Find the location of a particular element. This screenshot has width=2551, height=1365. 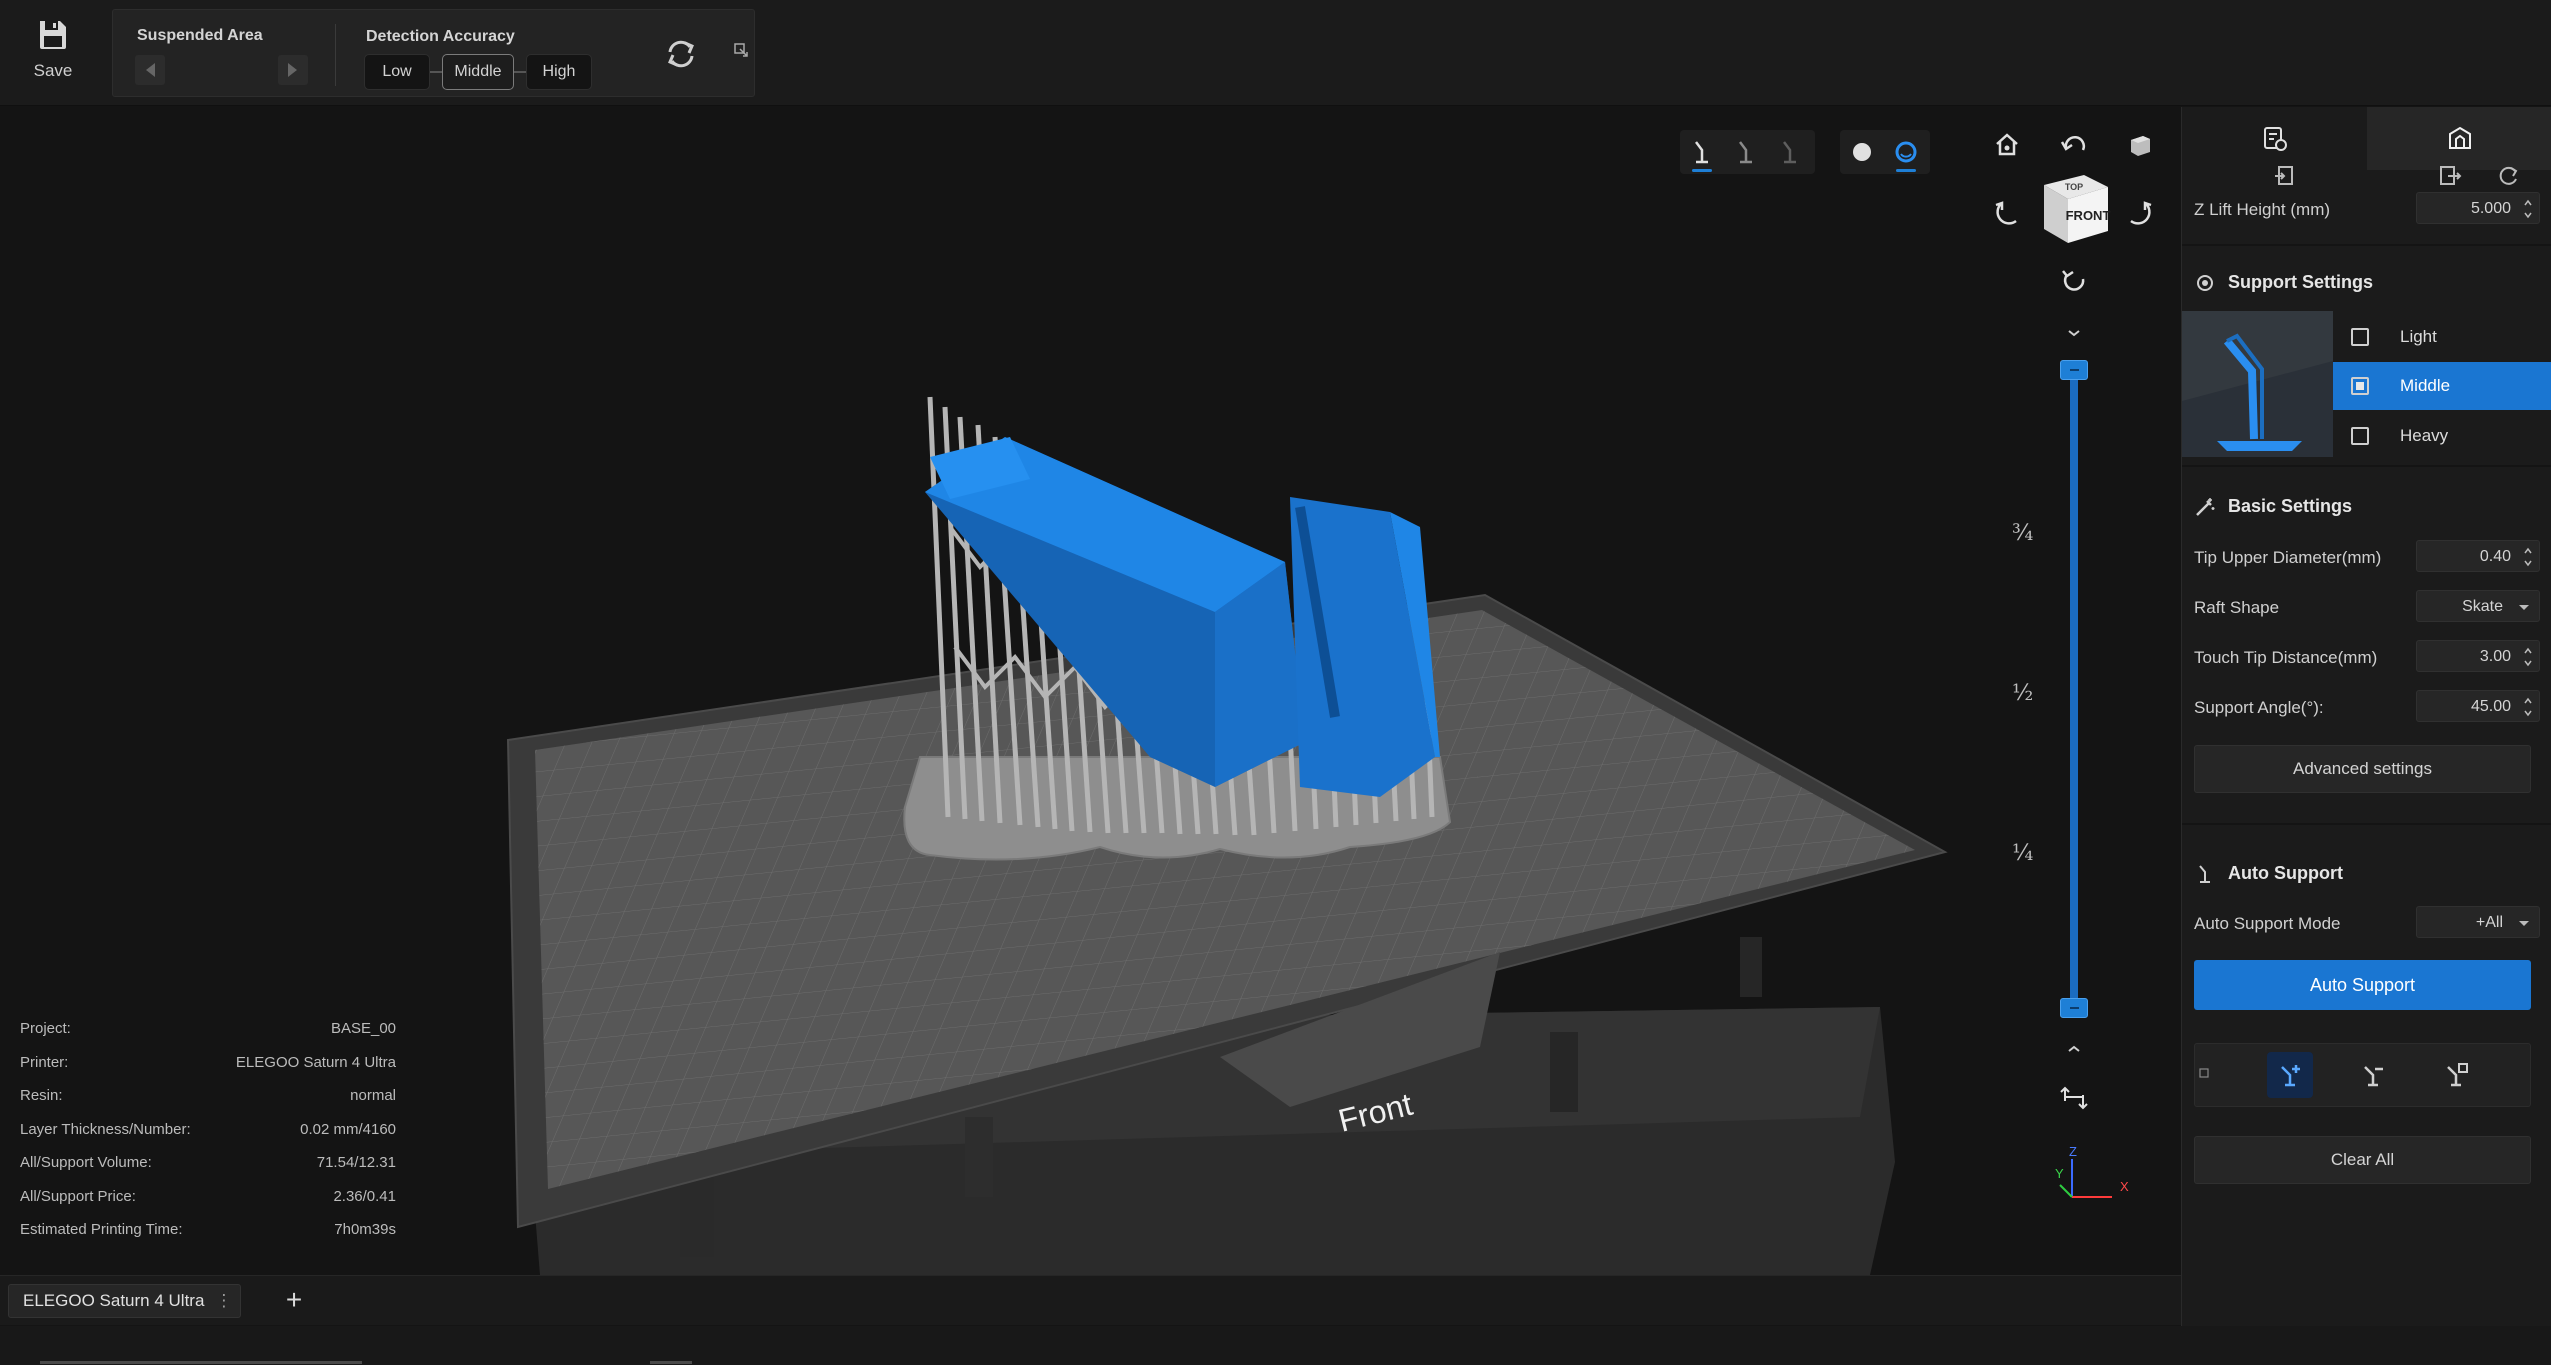

wand-icon is located at coordinates (2205, 507).